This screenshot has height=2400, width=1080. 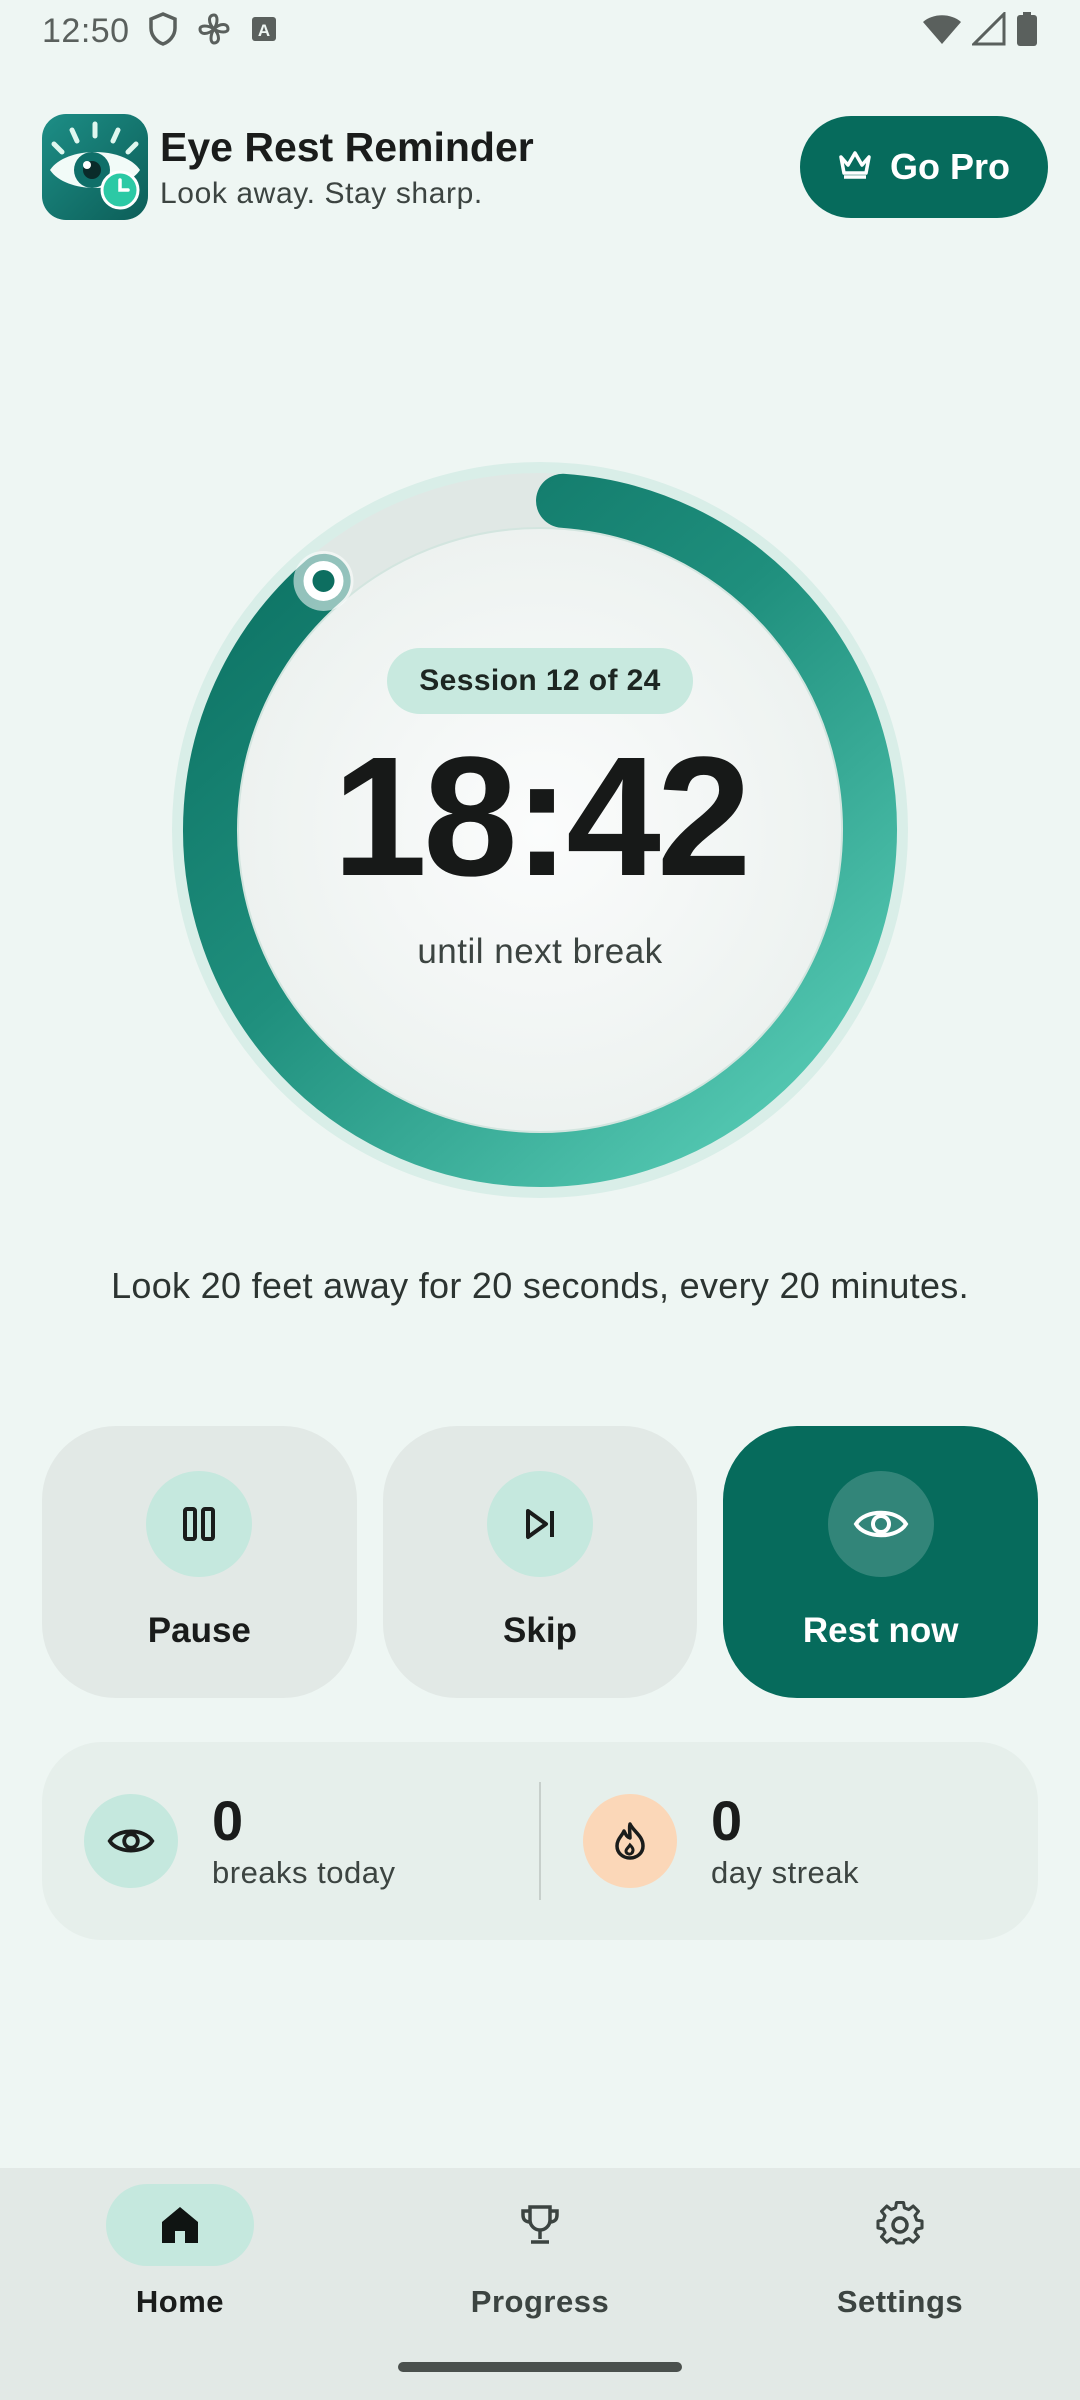 What do you see at coordinates (180, 2301) in the screenshot?
I see `nav-label-home: Home` at bounding box center [180, 2301].